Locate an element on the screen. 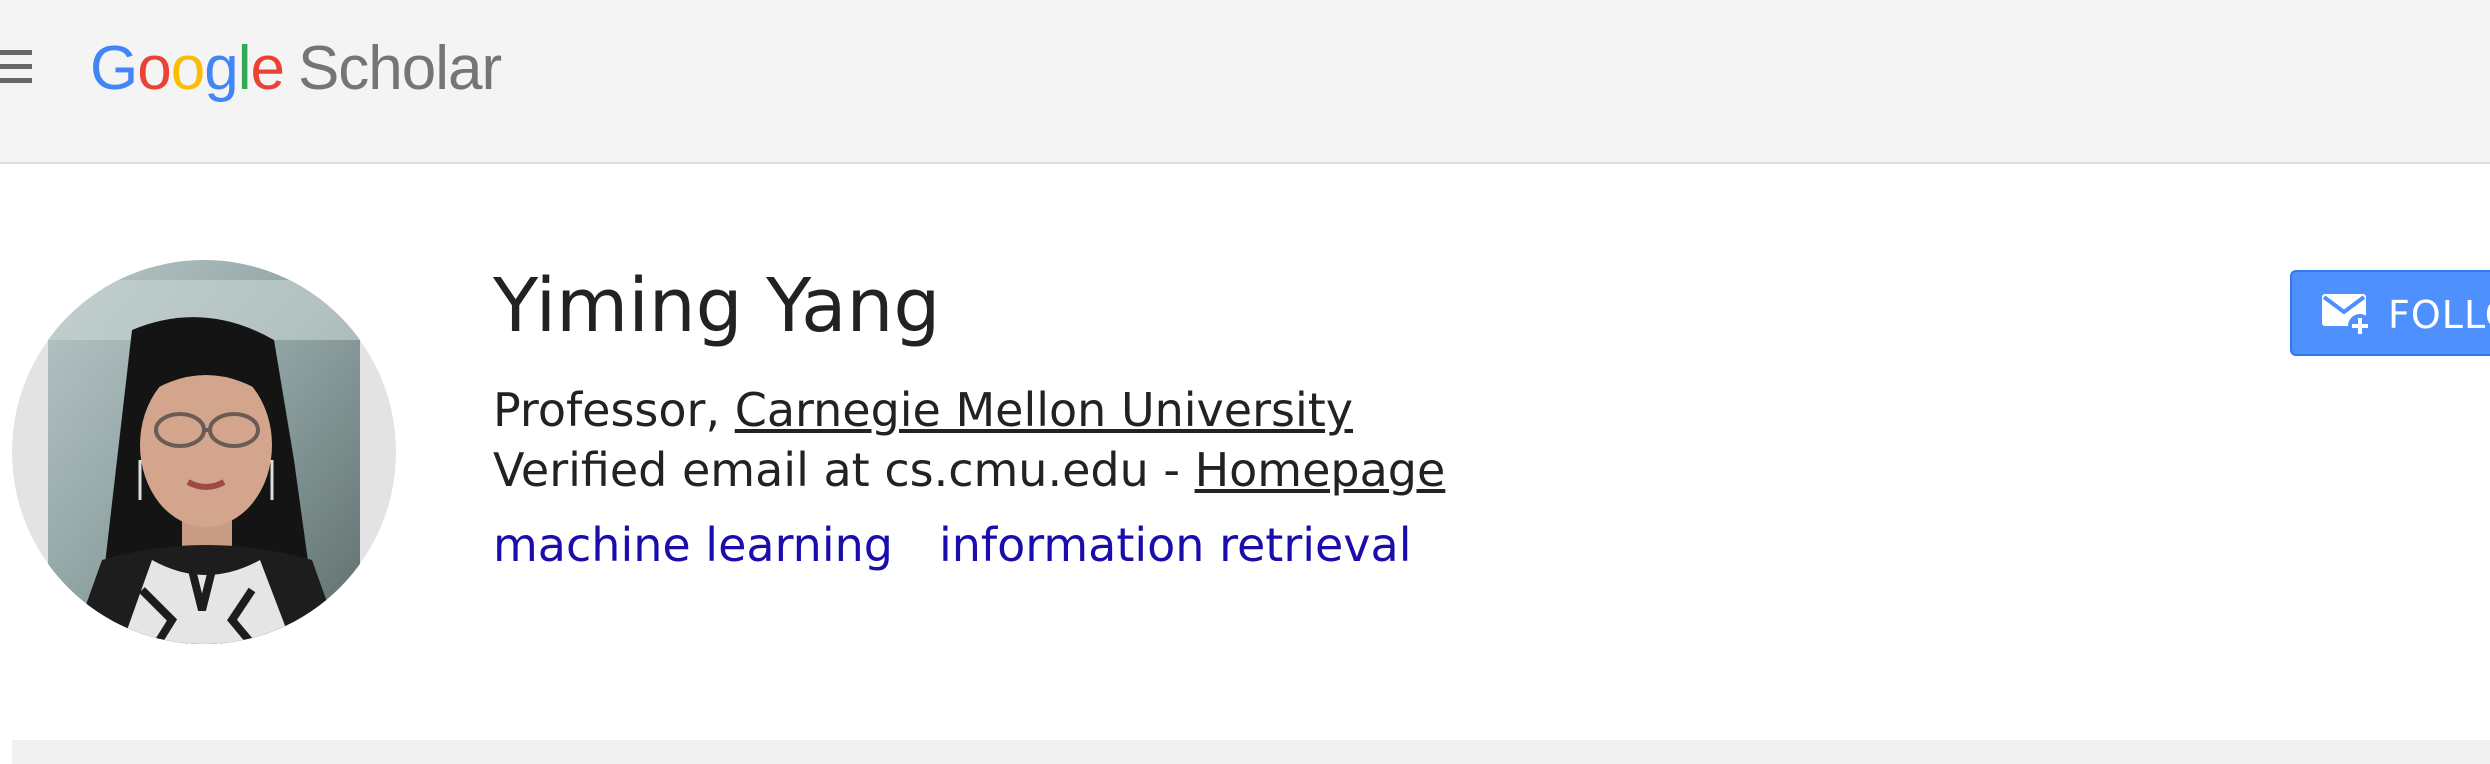 This screenshot has width=2490, height=764. content-divider is located at coordinates (1251, 752).